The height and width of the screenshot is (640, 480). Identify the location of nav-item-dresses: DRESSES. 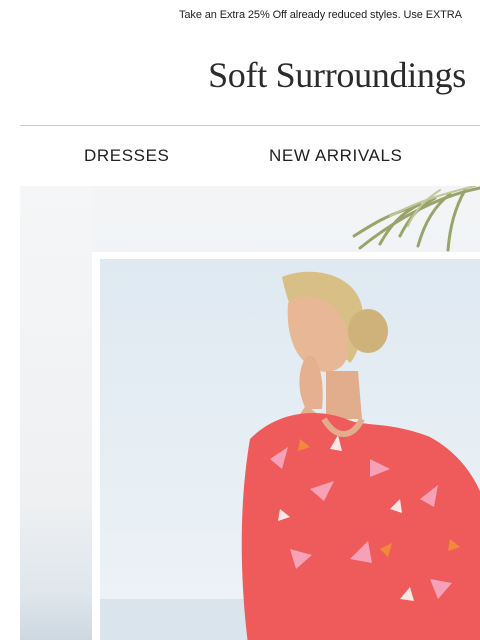
(126, 156).